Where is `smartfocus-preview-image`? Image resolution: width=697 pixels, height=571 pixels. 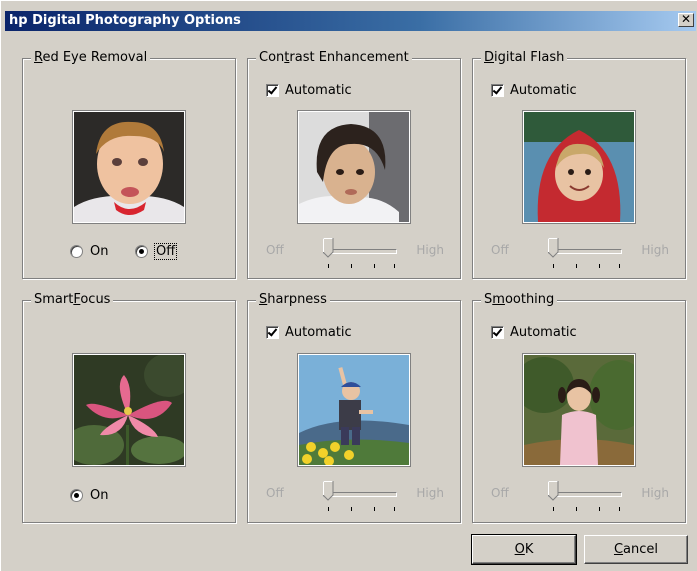 smartfocus-preview-image is located at coordinates (129, 410).